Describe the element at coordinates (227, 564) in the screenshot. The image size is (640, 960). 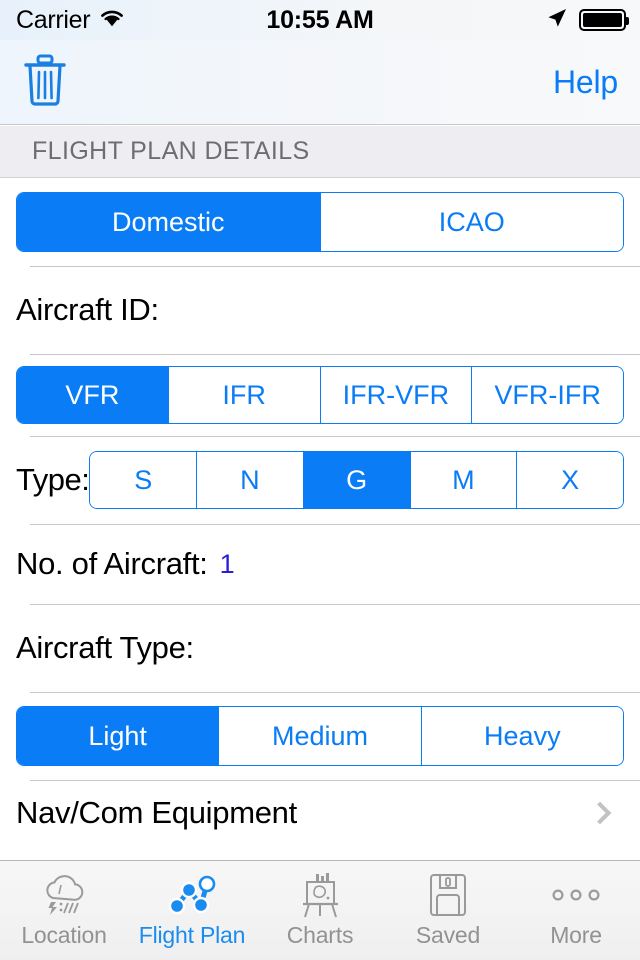
I see `no-of-aircraft-value: 1` at that location.